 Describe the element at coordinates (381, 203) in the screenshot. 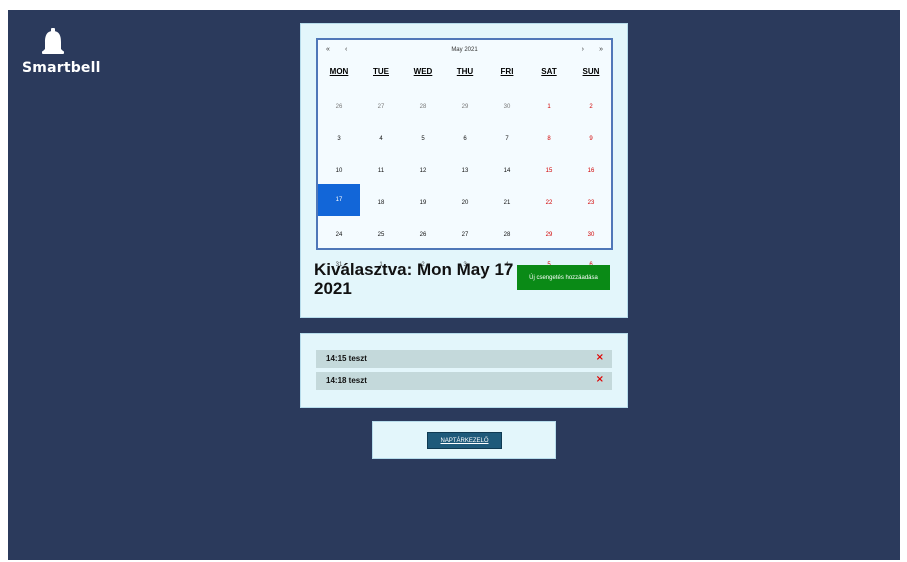

I see `calendar-day: 18` at that location.